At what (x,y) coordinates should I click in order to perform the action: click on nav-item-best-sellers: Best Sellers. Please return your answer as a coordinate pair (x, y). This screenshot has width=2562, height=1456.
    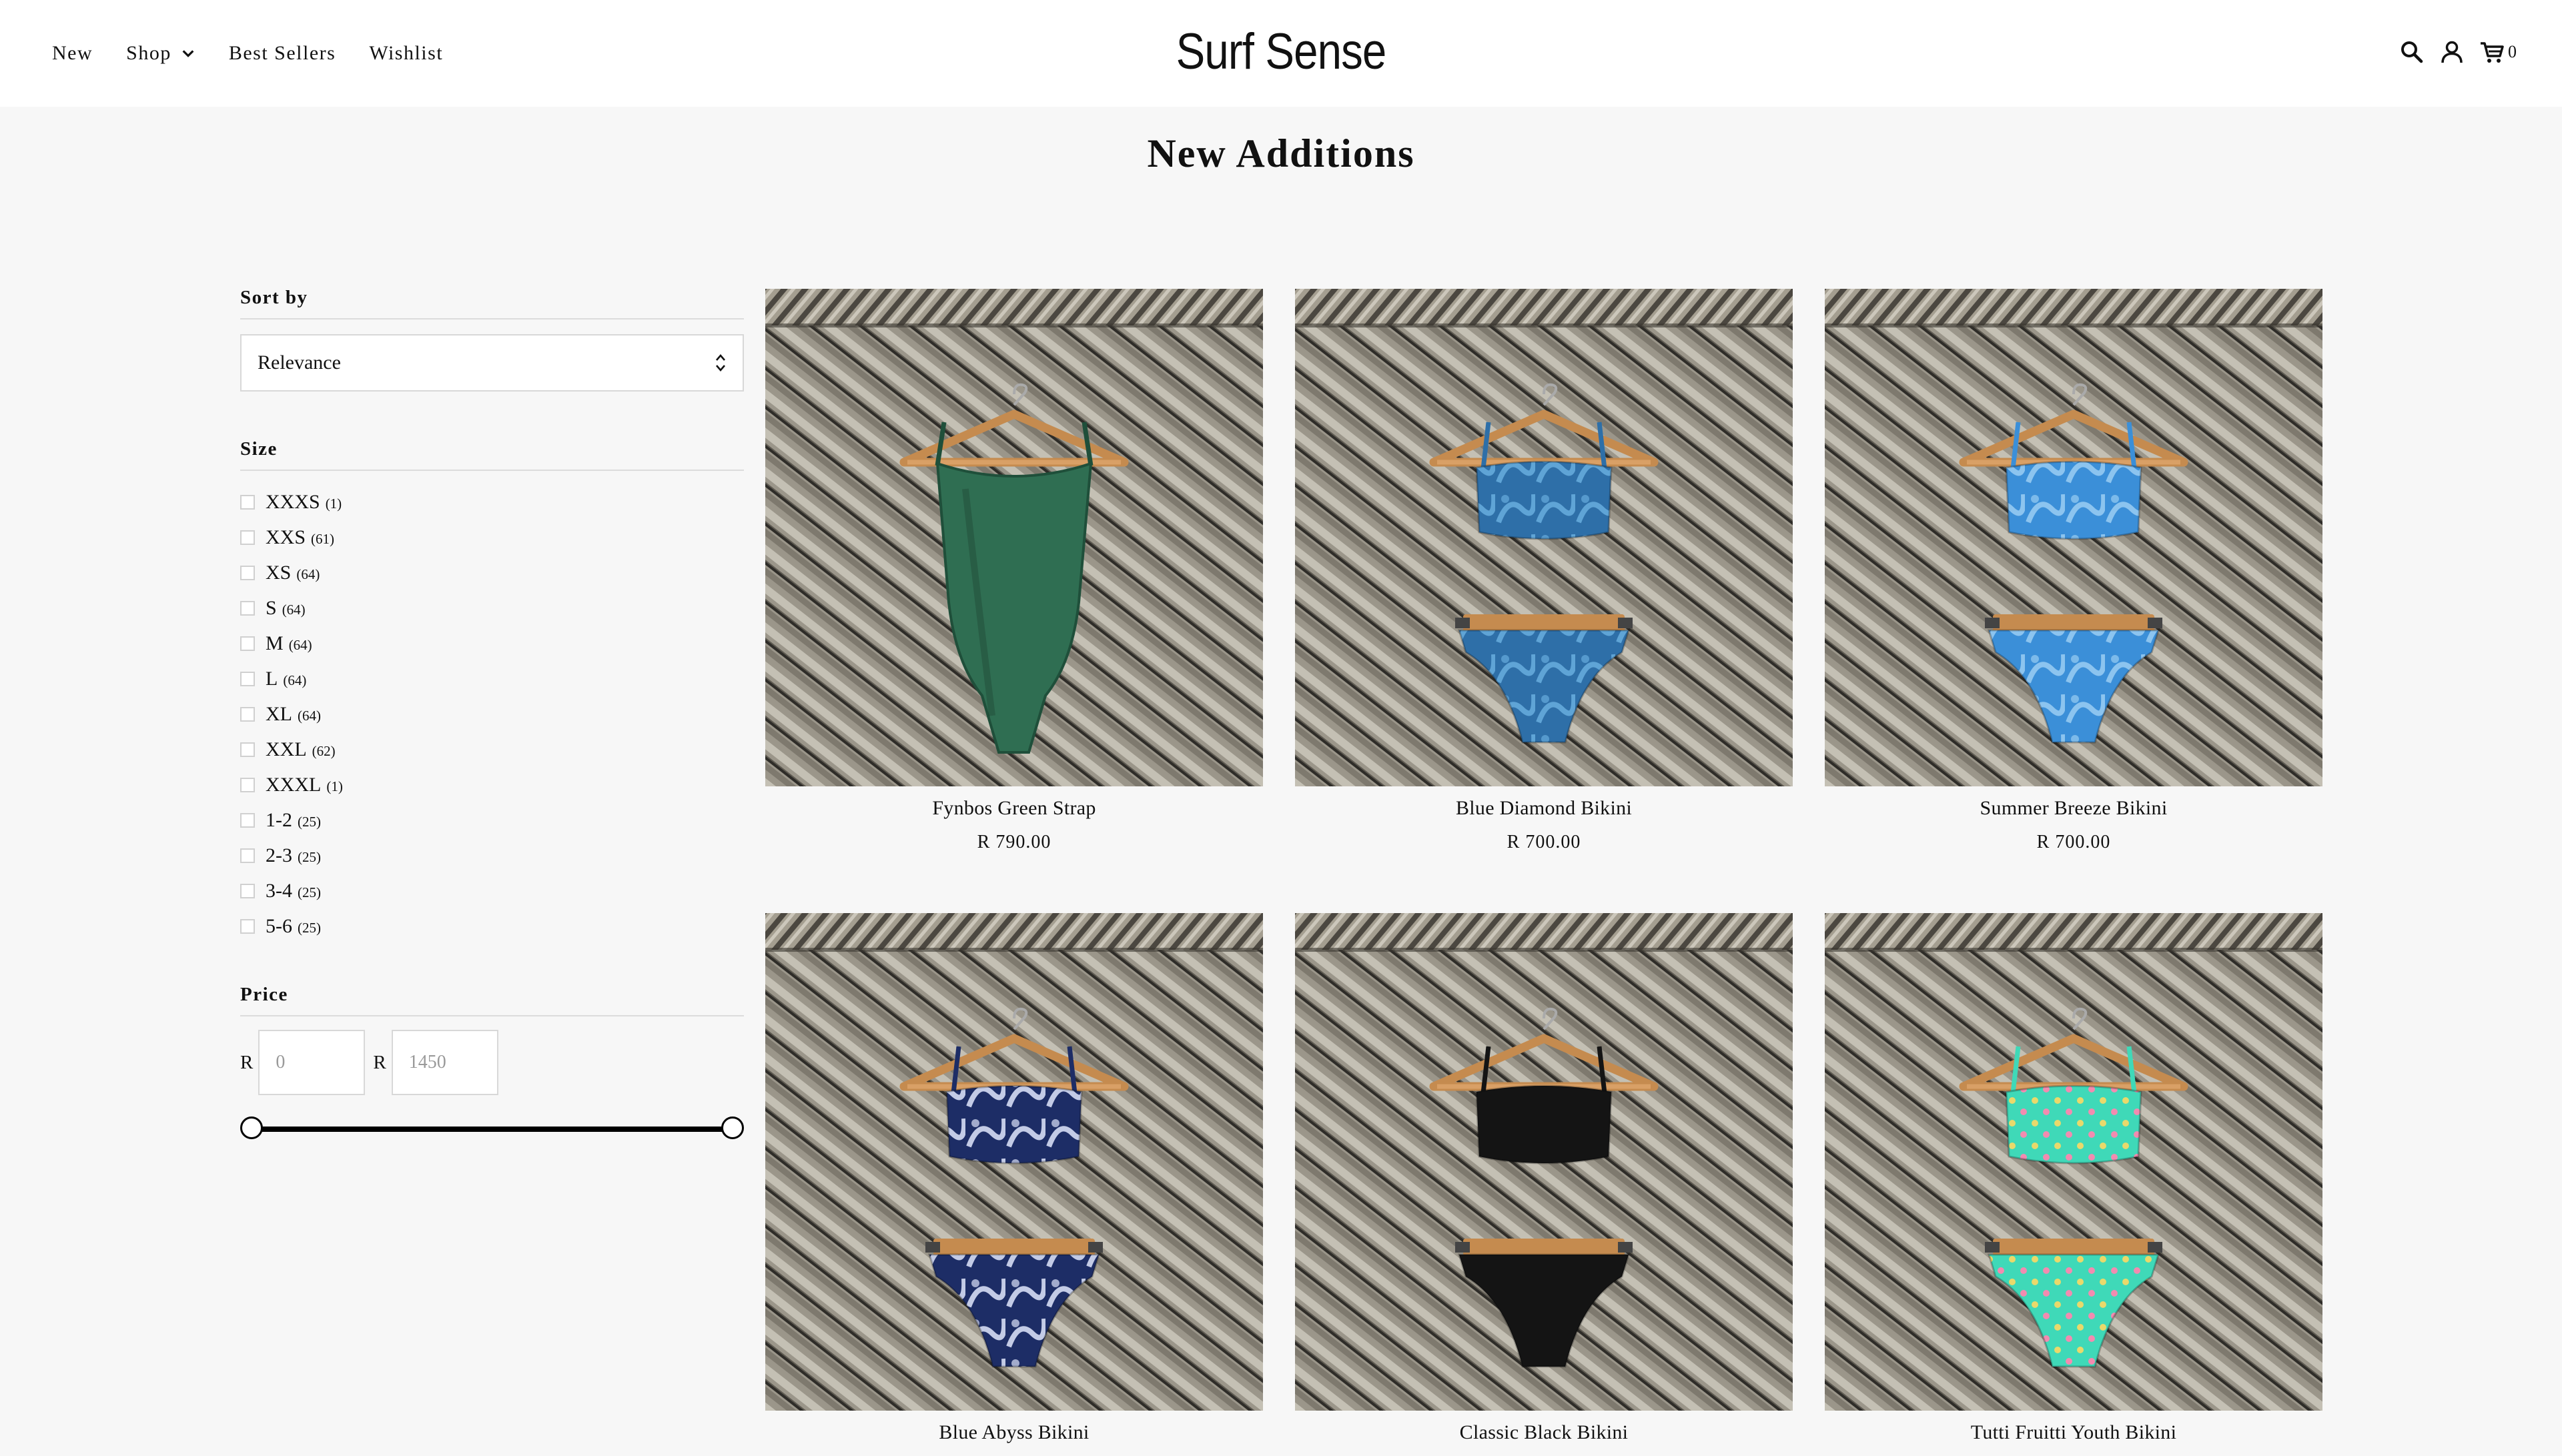
    Looking at the image, I should click on (283, 53).